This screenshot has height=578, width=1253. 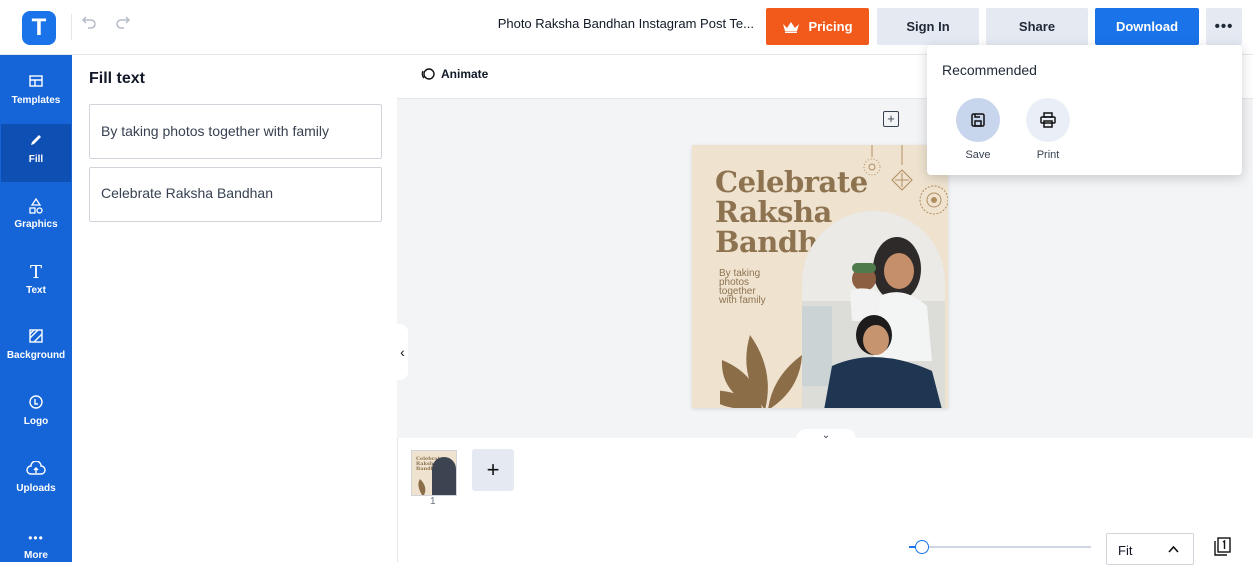 What do you see at coordinates (1037, 26) in the screenshot?
I see `share-button: Share` at bounding box center [1037, 26].